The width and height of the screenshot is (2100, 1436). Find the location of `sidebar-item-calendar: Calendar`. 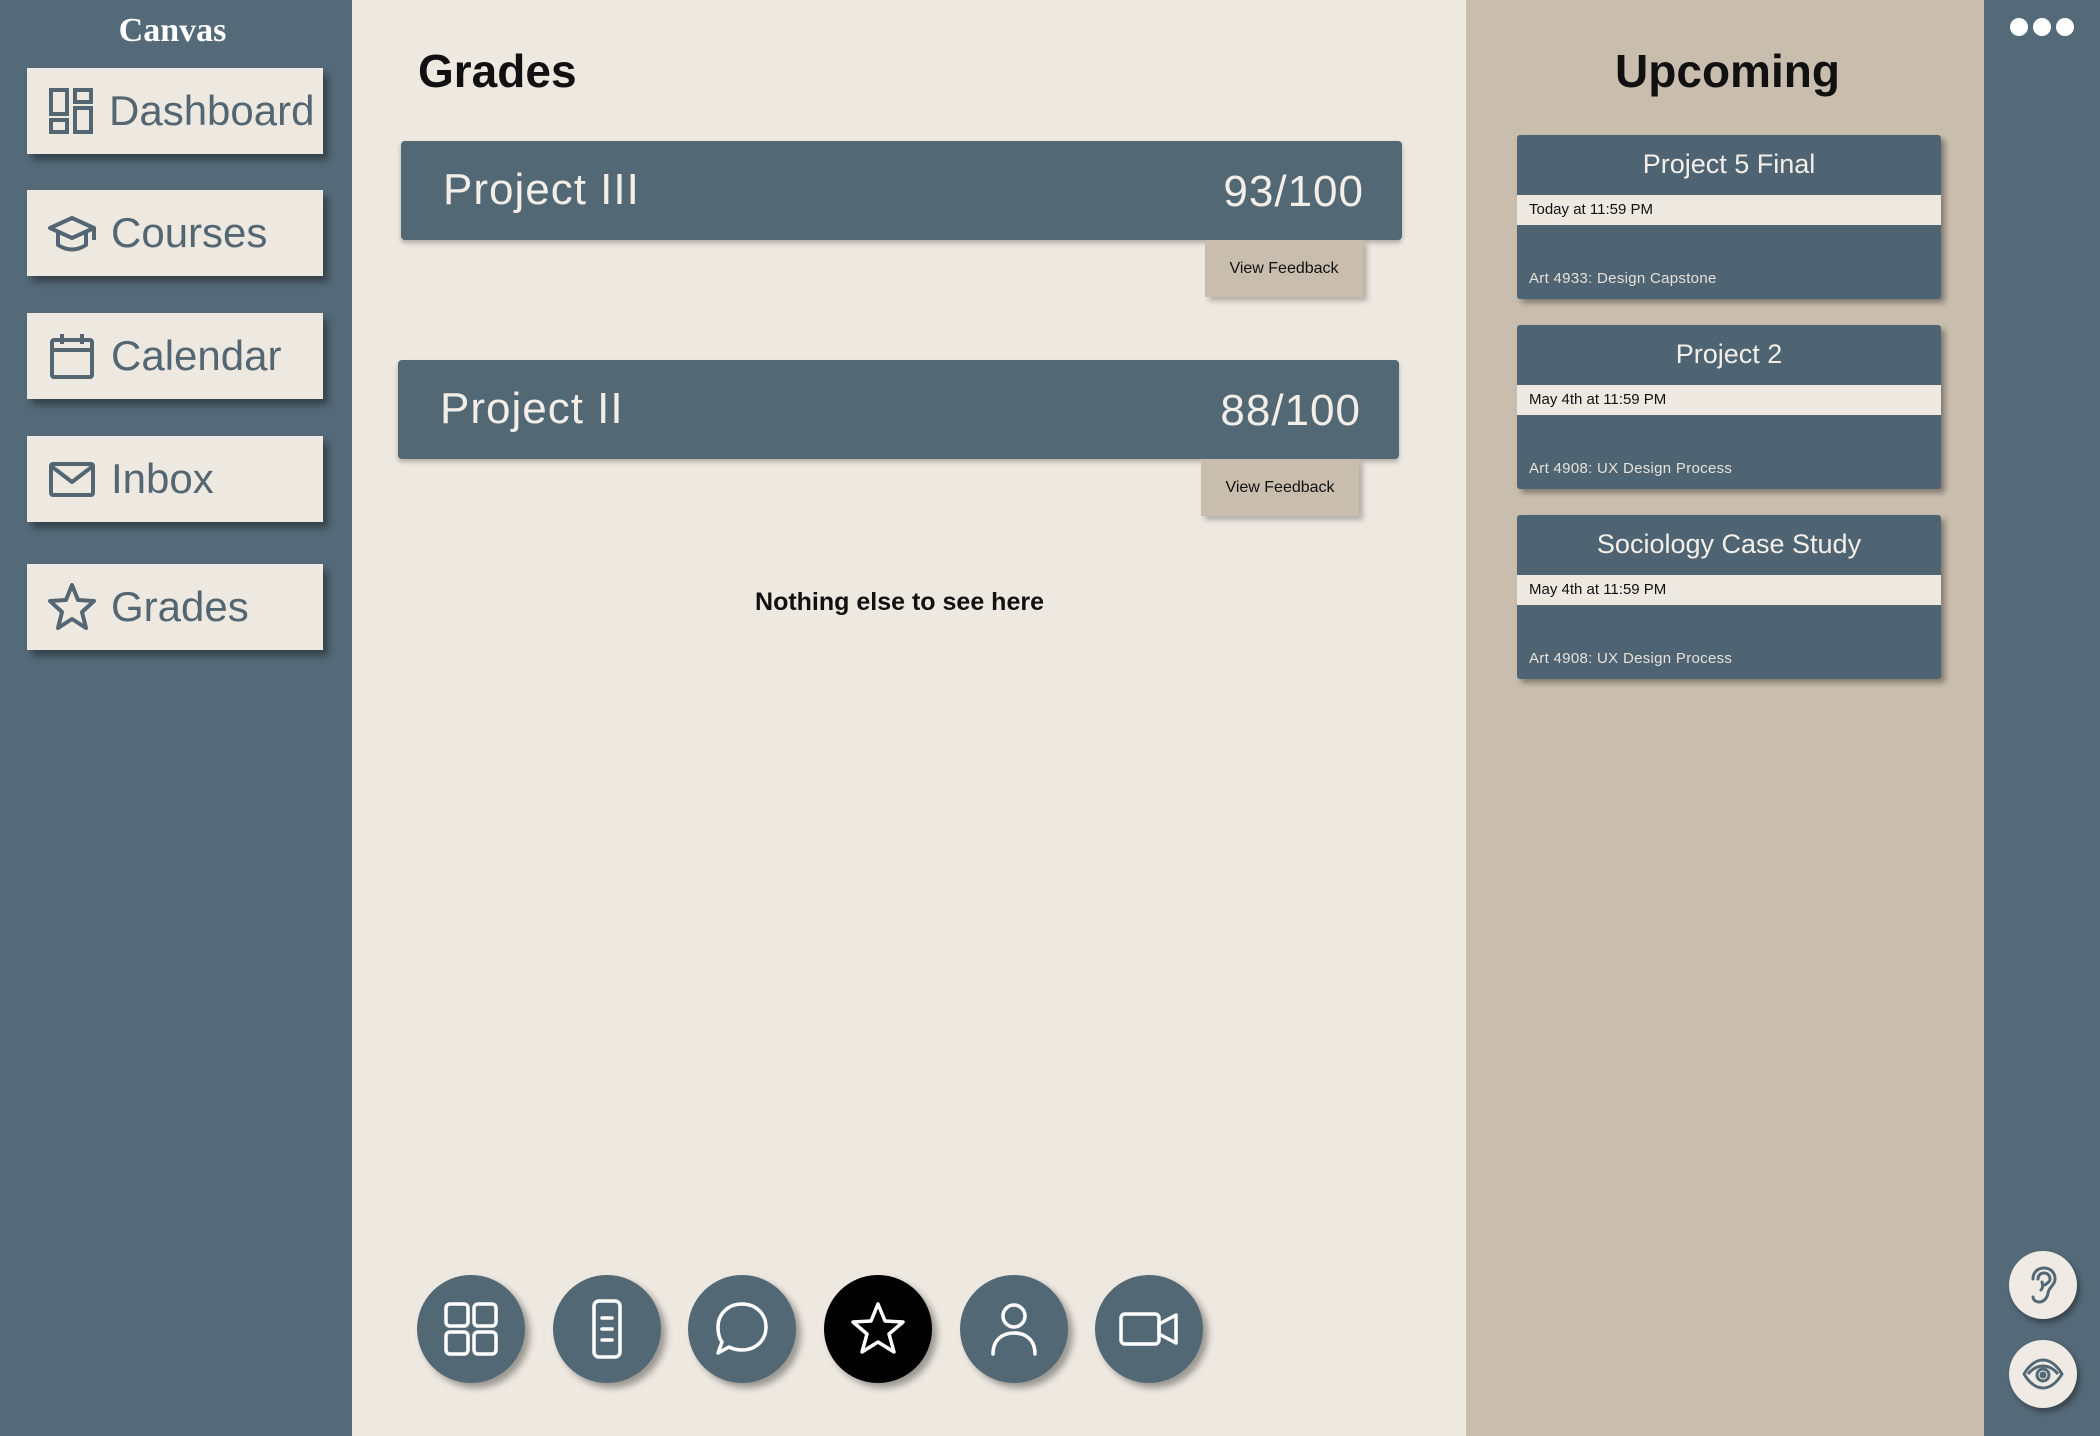

sidebar-item-calendar: Calendar is located at coordinates (175, 356).